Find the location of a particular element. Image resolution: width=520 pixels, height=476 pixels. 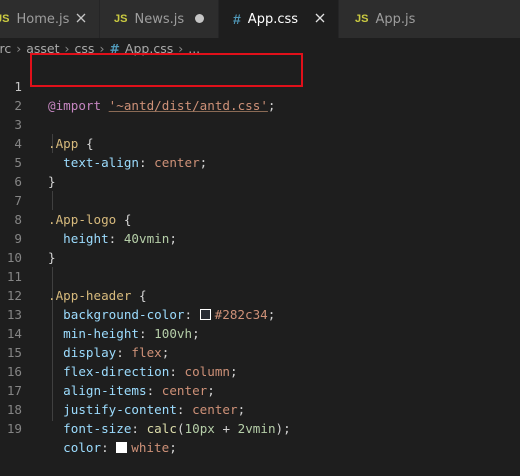

tab-label: App.js is located at coordinates (395, 19).